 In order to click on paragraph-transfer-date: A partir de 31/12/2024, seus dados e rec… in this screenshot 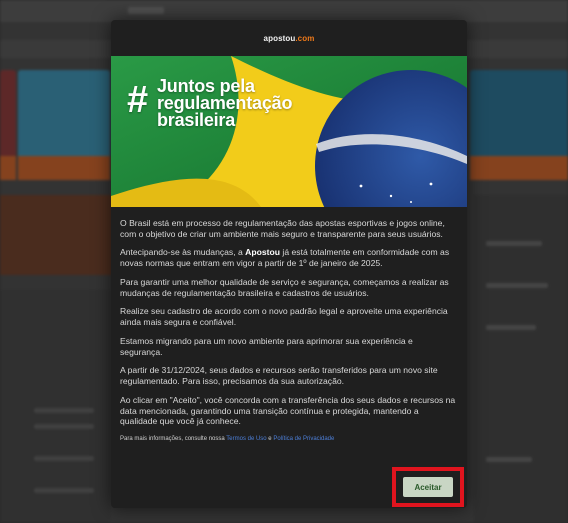, I will do `click(279, 376)`.